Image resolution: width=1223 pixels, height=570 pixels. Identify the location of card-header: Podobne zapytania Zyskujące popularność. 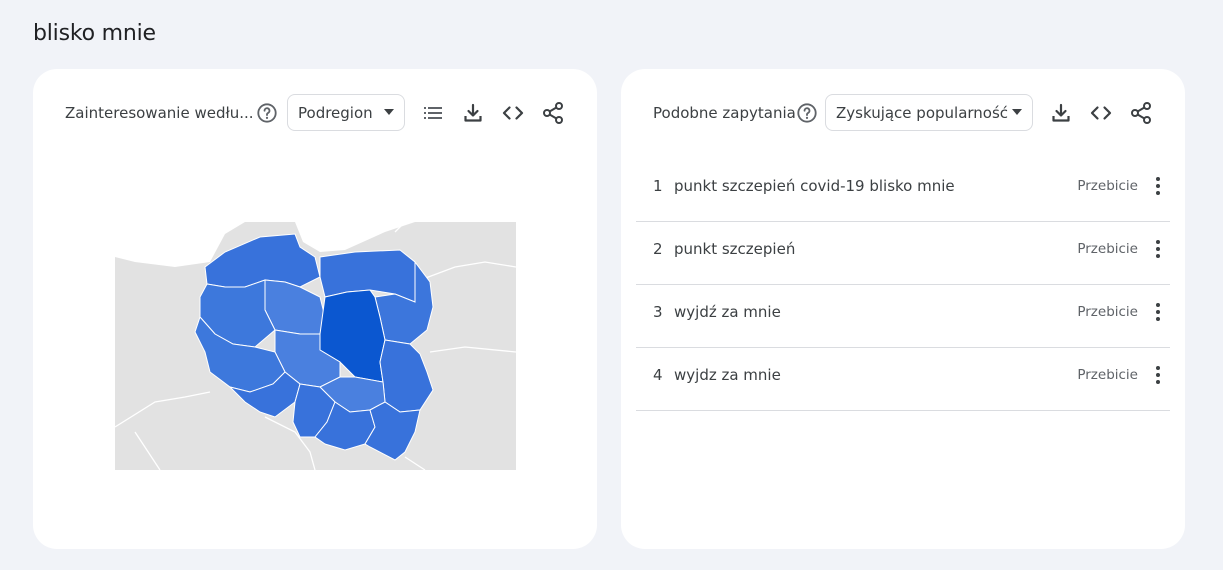
(903, 113).